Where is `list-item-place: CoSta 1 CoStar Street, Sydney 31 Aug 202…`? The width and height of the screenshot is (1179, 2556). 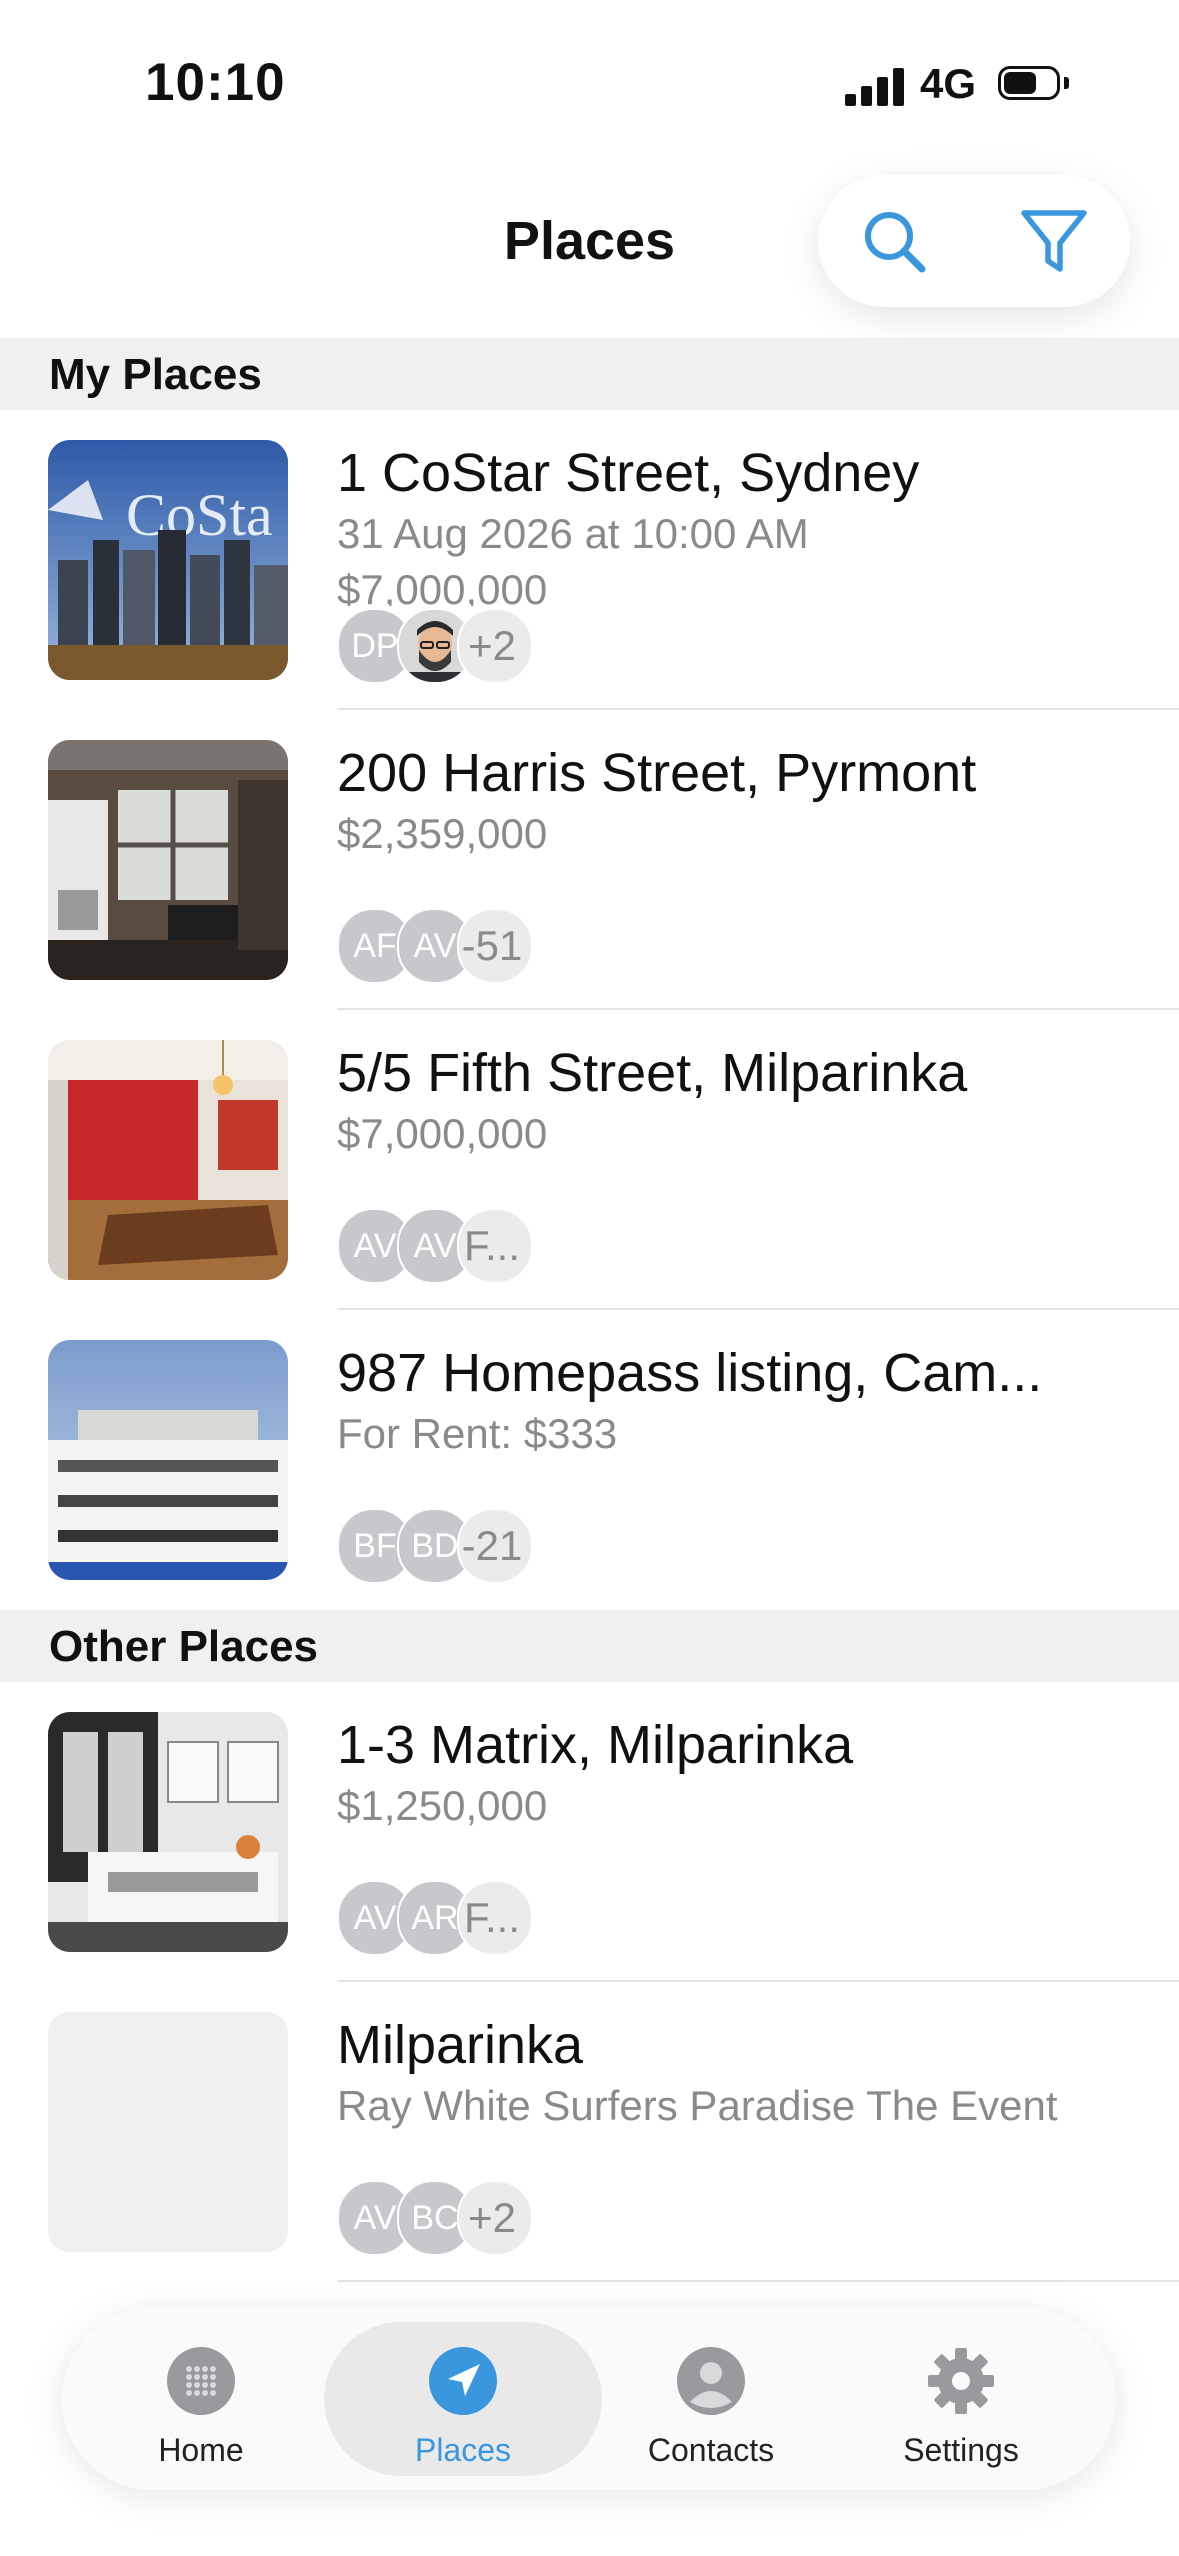 list-item-place: CoSta 1 CoStar Street, Sydney 31 Aug 202… is located at coordinates (589, 560).